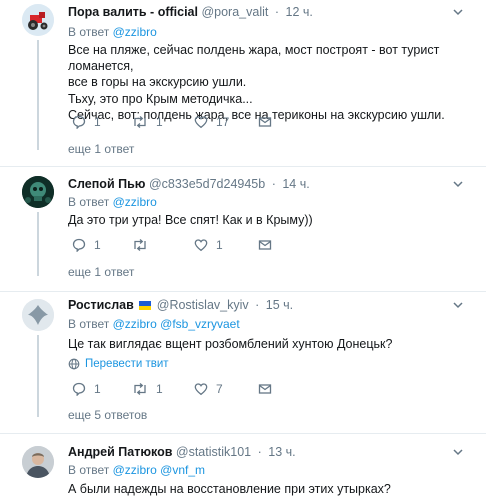 This screenshot has height=500, width=486. I want to click on translate-label: Перевести твит, so click(127, 364).